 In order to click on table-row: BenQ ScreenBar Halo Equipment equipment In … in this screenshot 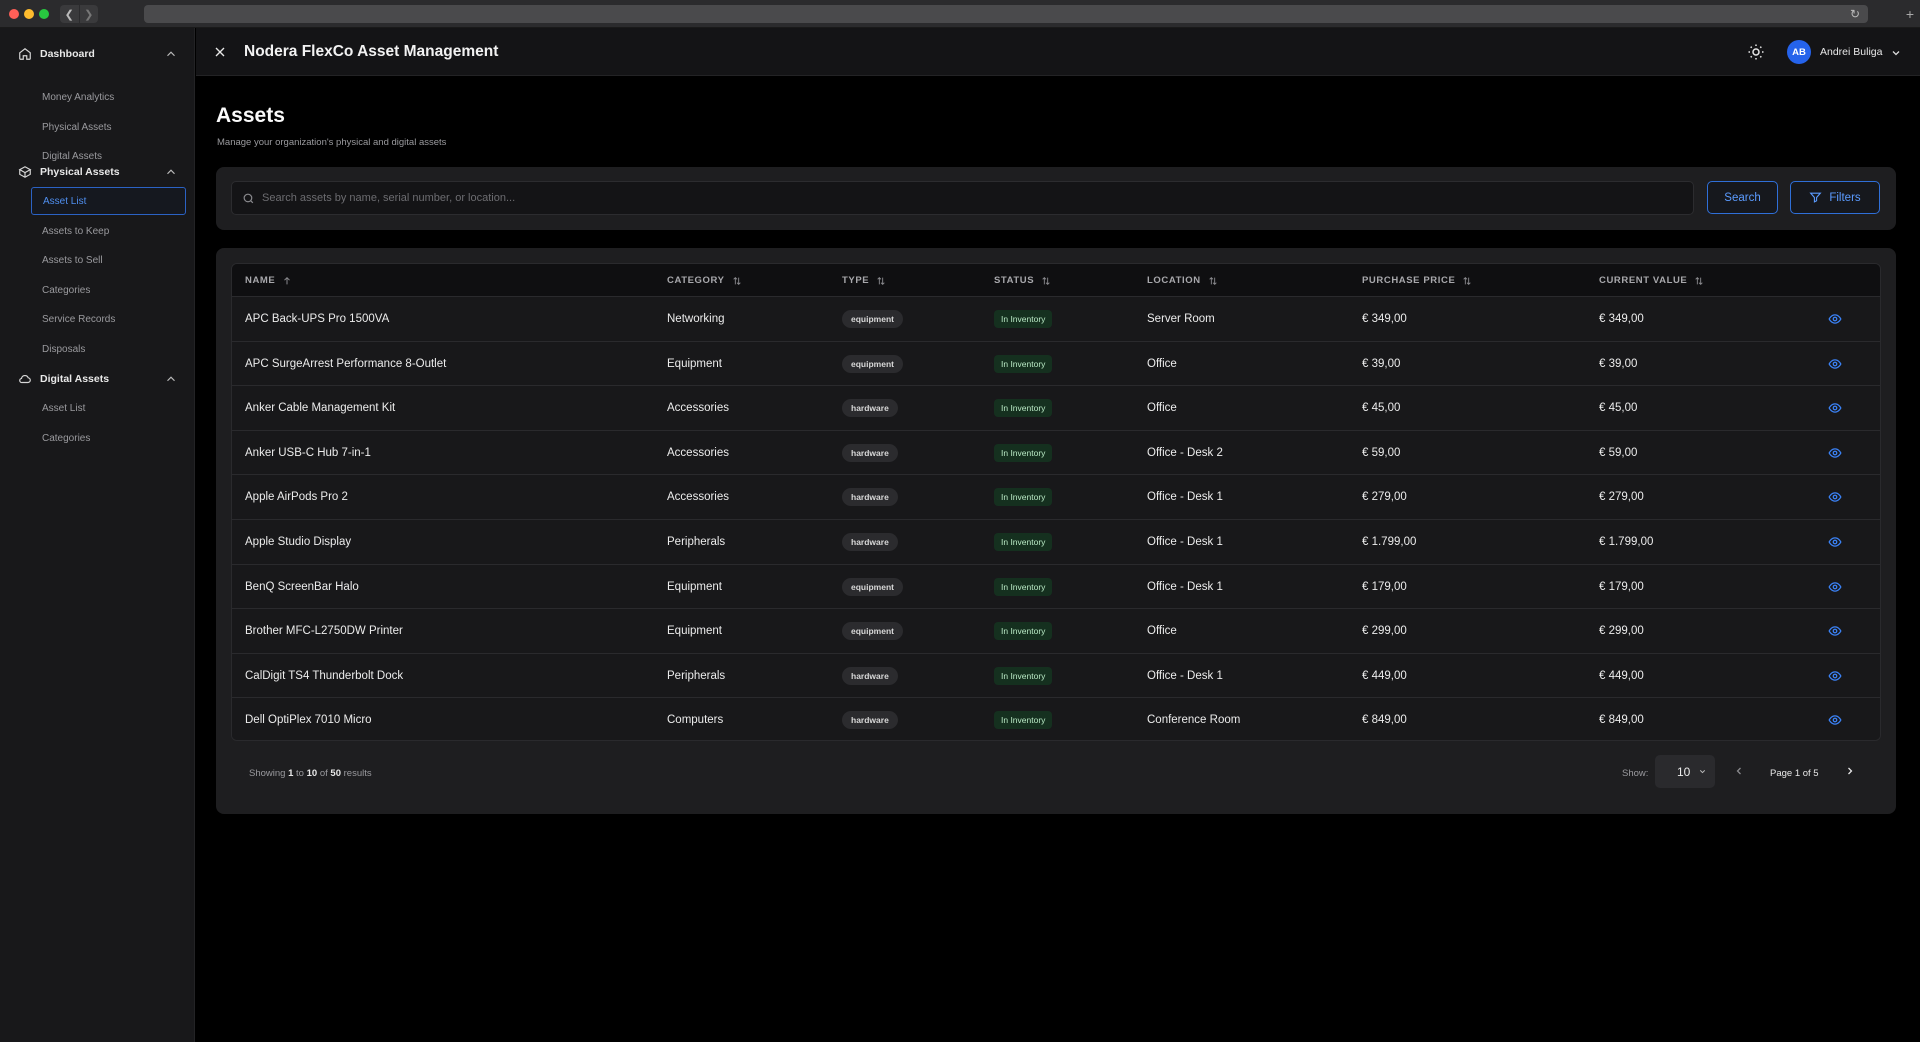, I will do `click(1056, 587)`.